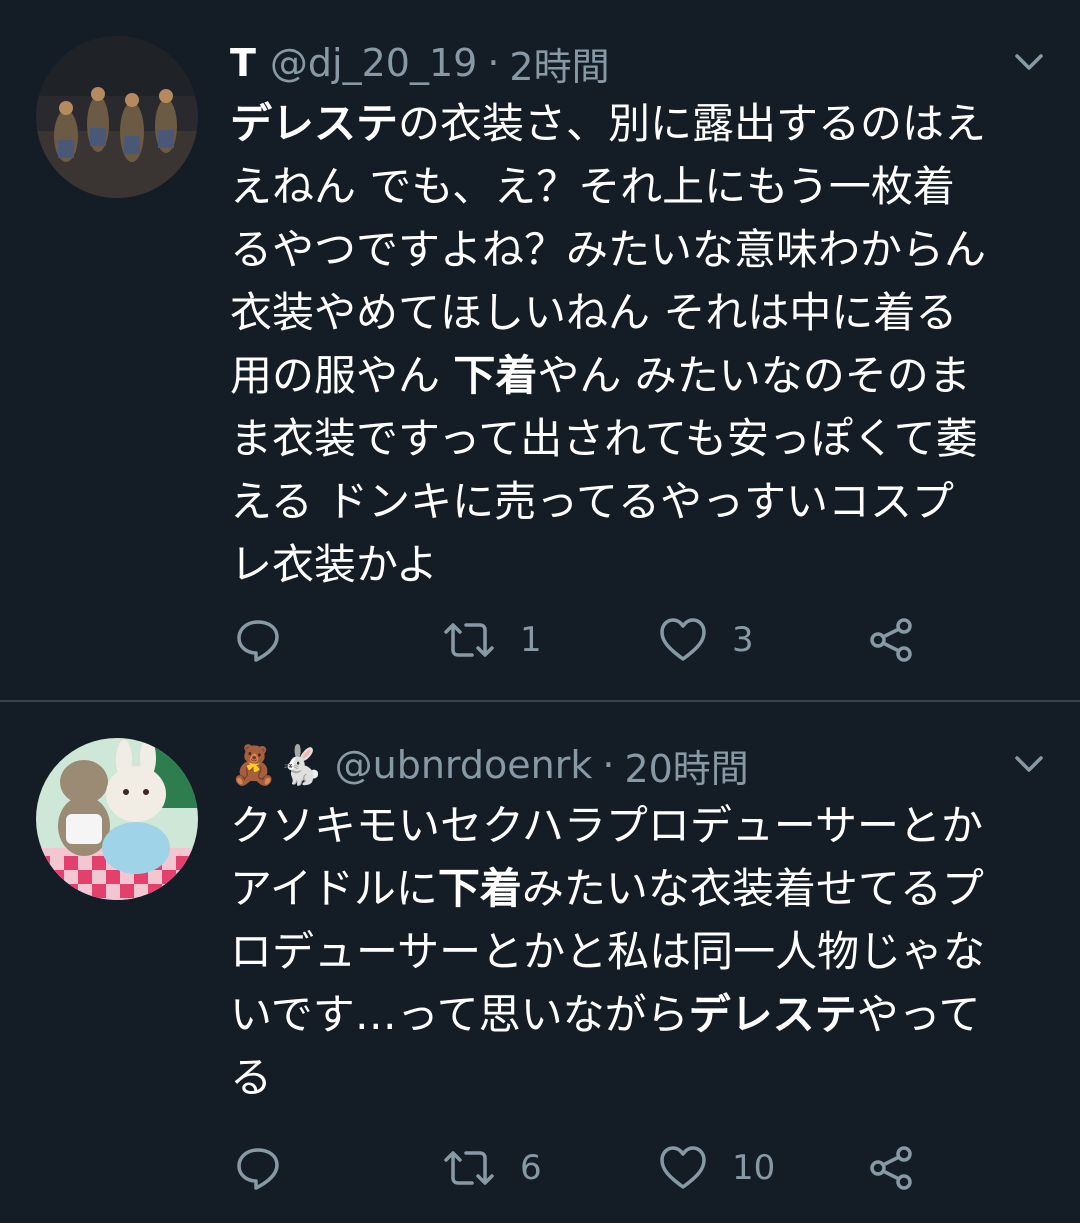  What do you see at coordinates (640, 1168) in the screenshot?
I see `action-bar: 6 10` at bounding box center [640, 1168].